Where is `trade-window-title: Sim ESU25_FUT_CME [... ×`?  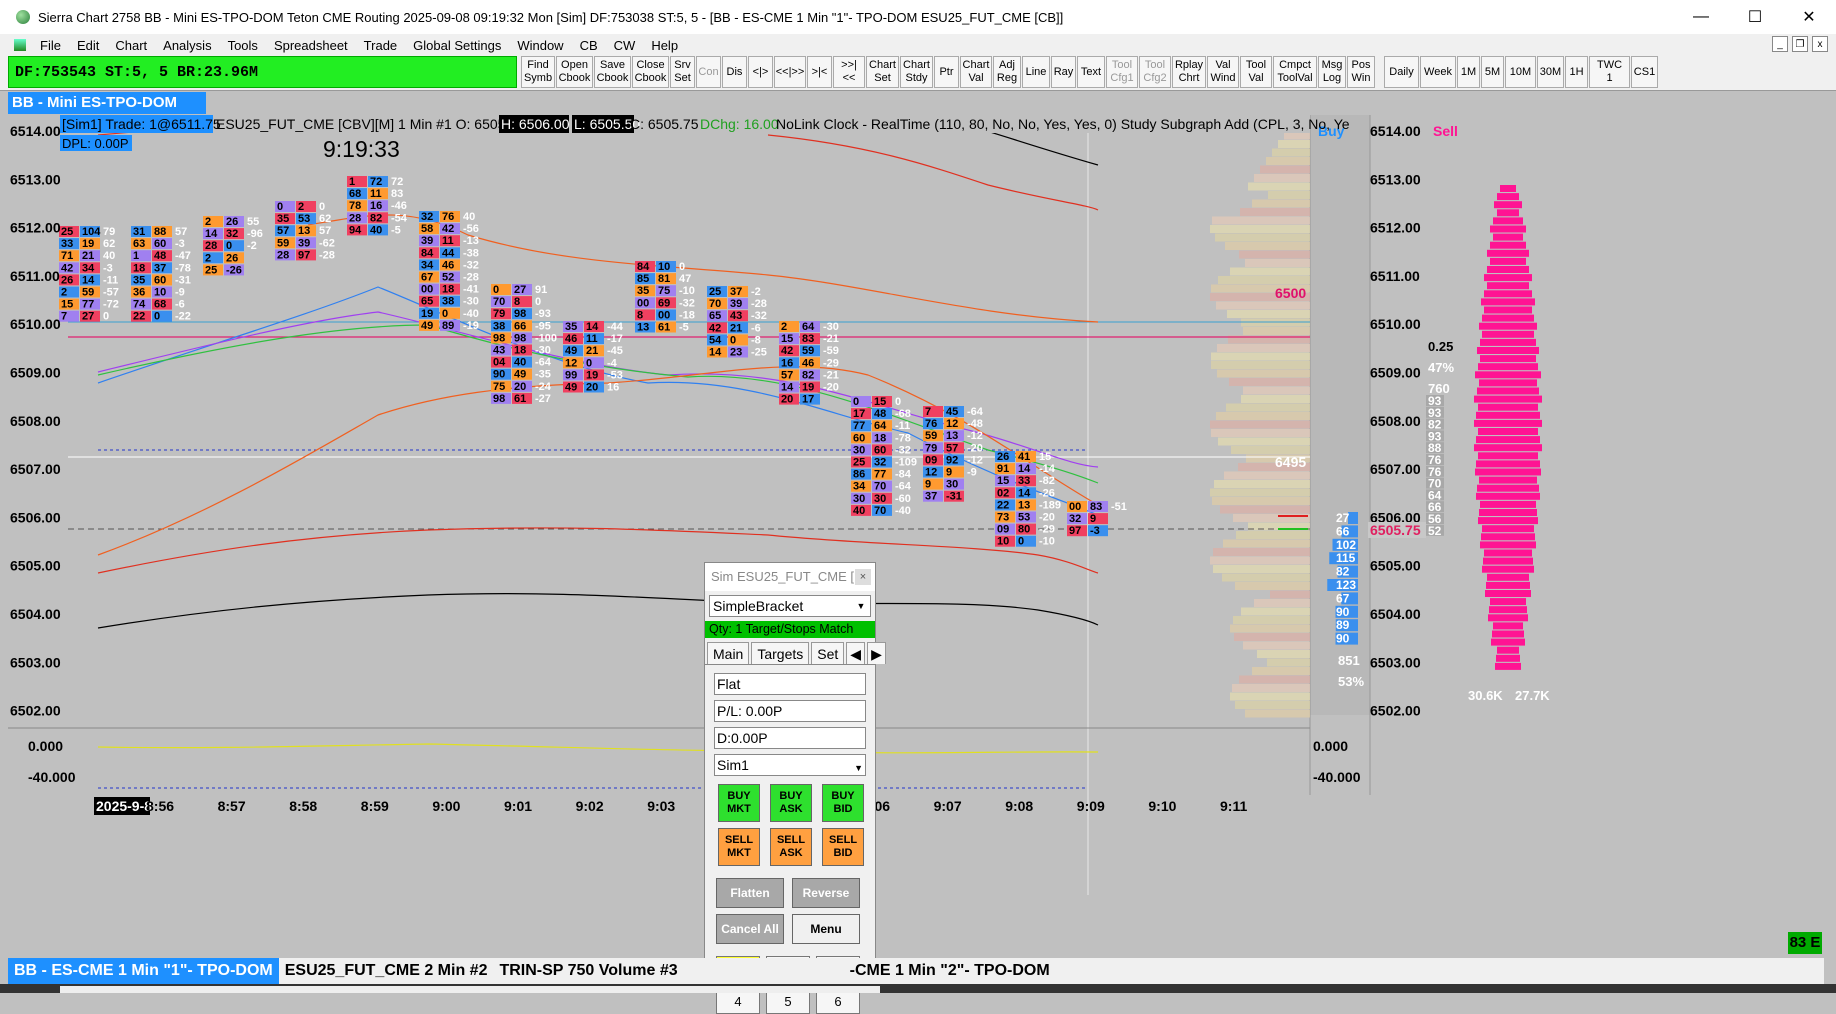
trade-window-title: Sim ESU25_FUT_CME [... × is located at coordinates (790, 577).